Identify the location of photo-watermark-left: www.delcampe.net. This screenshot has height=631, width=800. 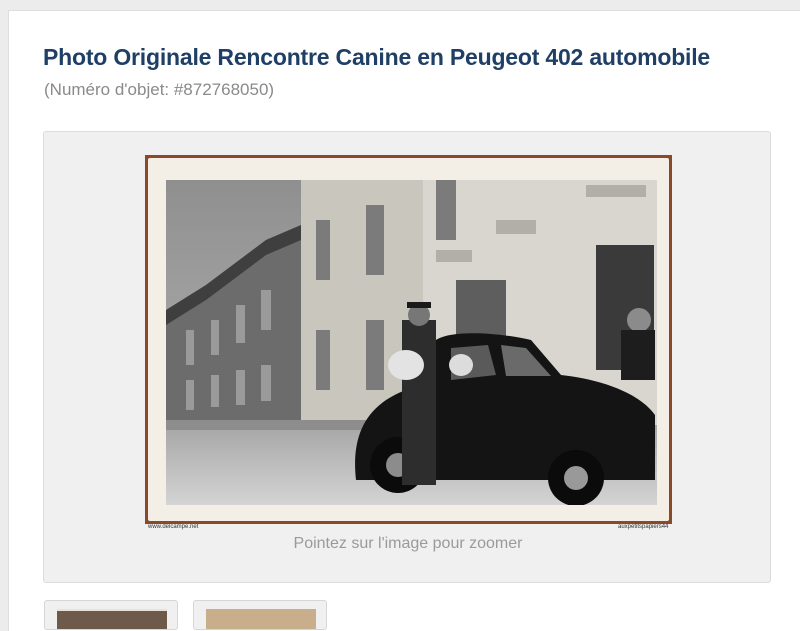
(173, 527).